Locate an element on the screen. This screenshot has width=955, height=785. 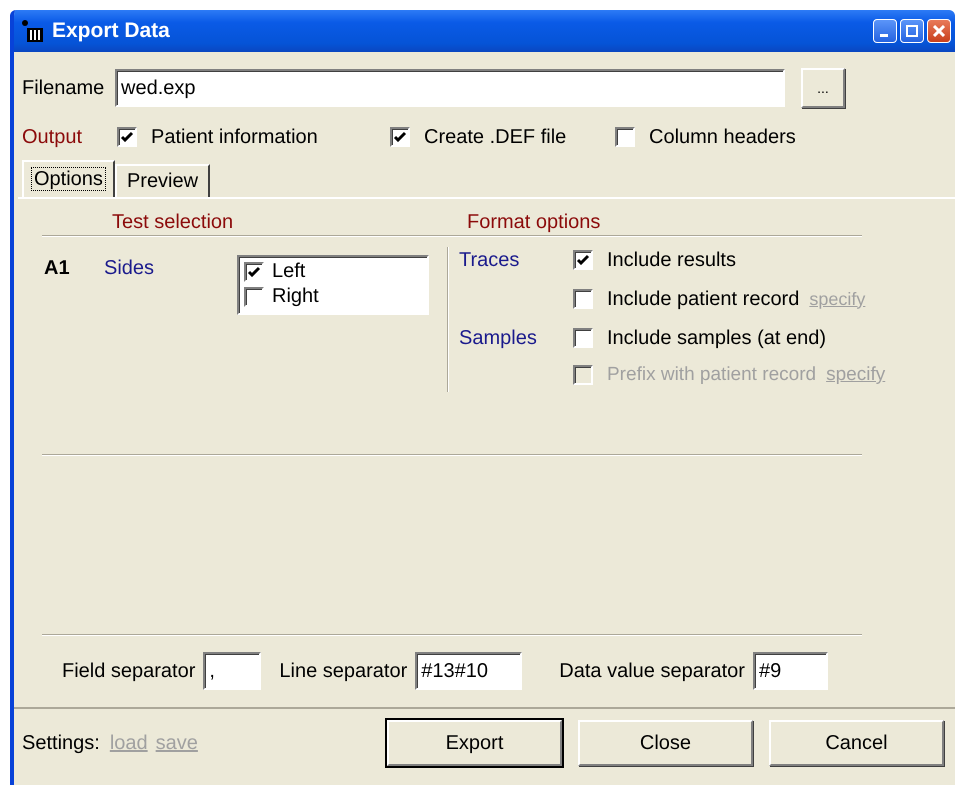
dialog-button: Cancel is located at coordinates (856, 743).